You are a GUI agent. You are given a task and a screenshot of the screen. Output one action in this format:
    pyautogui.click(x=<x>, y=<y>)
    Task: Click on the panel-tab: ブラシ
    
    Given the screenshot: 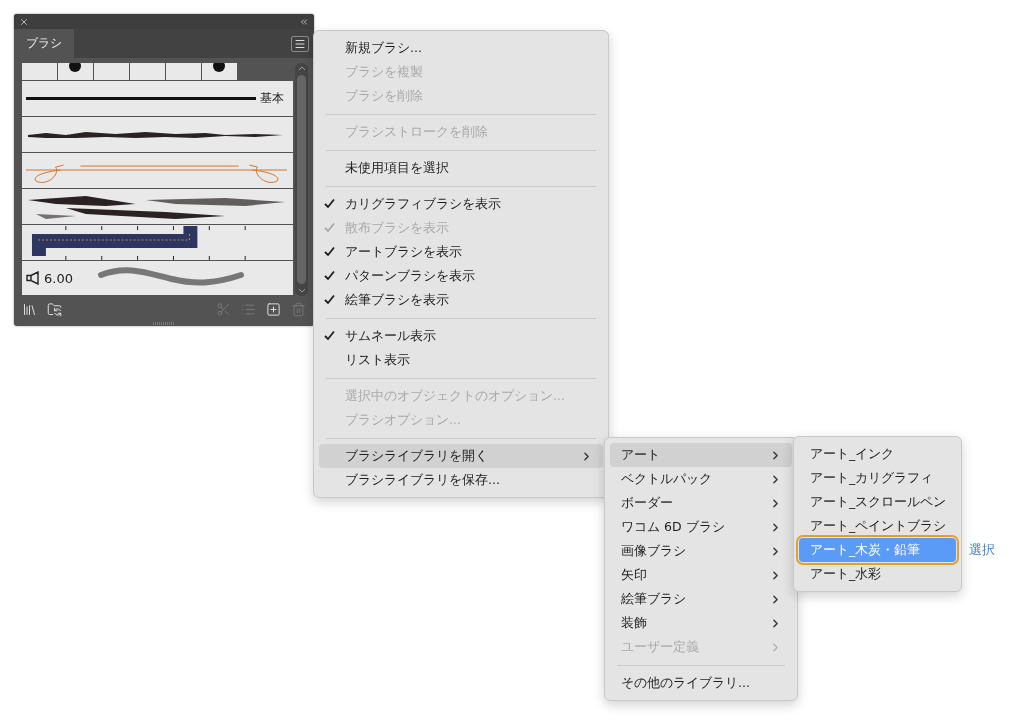 What is the action you would take?
    pyautogui.click(x=44, y=43)
    